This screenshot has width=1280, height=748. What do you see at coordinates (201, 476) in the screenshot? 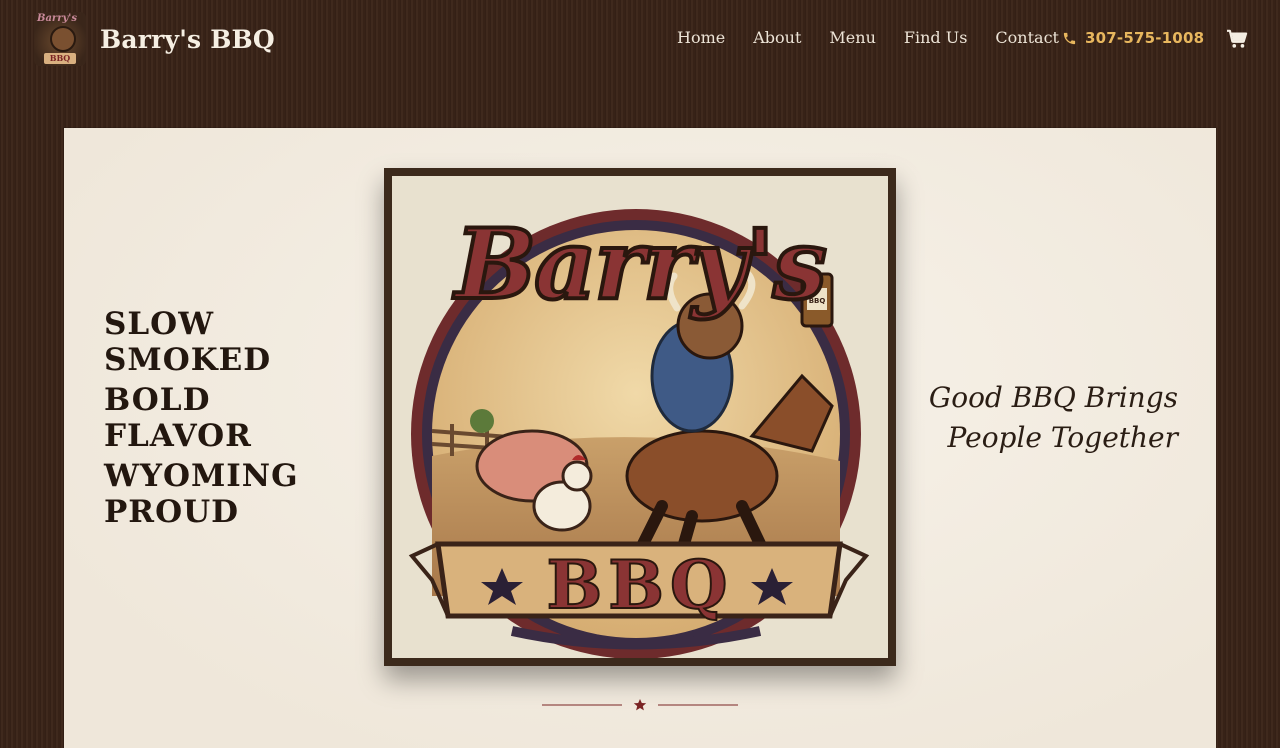
I see `tagline-word: WYOMING` at bounding box center [201, 476].